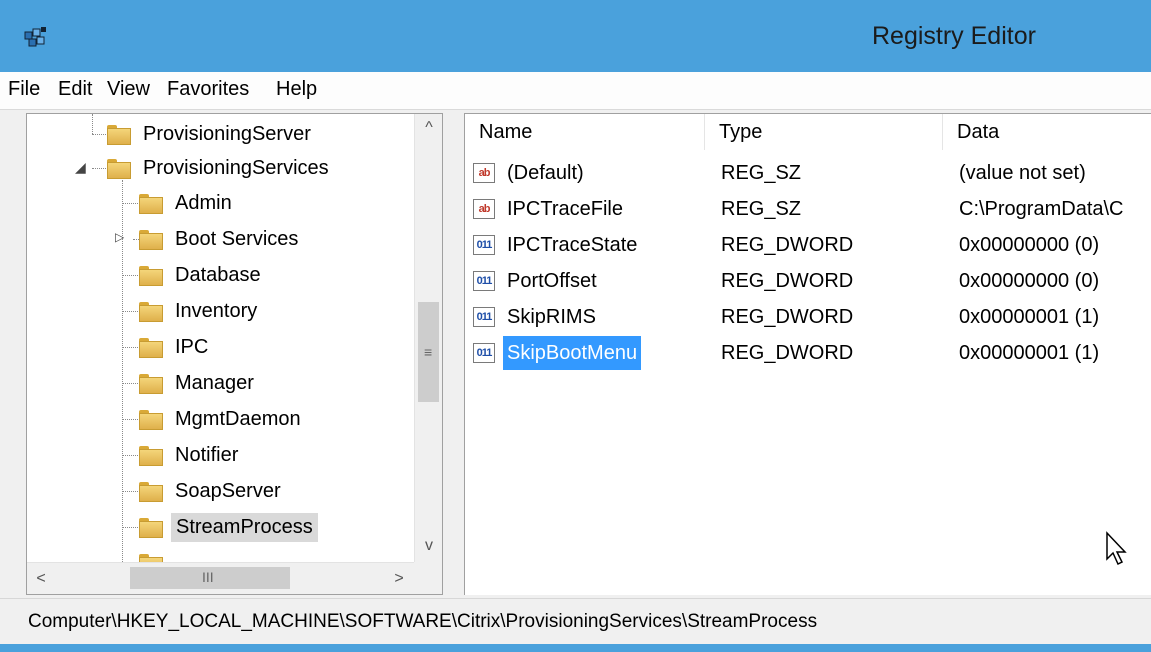  Describe the element at coordinates (572, 245) in the screenshot. I see `value-name: IPCTraceState` at that location.